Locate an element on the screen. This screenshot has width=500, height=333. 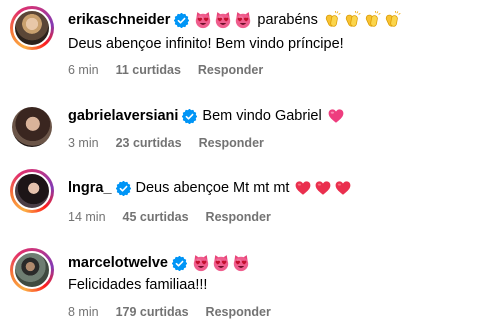
comment-time: 3 min is located at coordinates (83, 143).